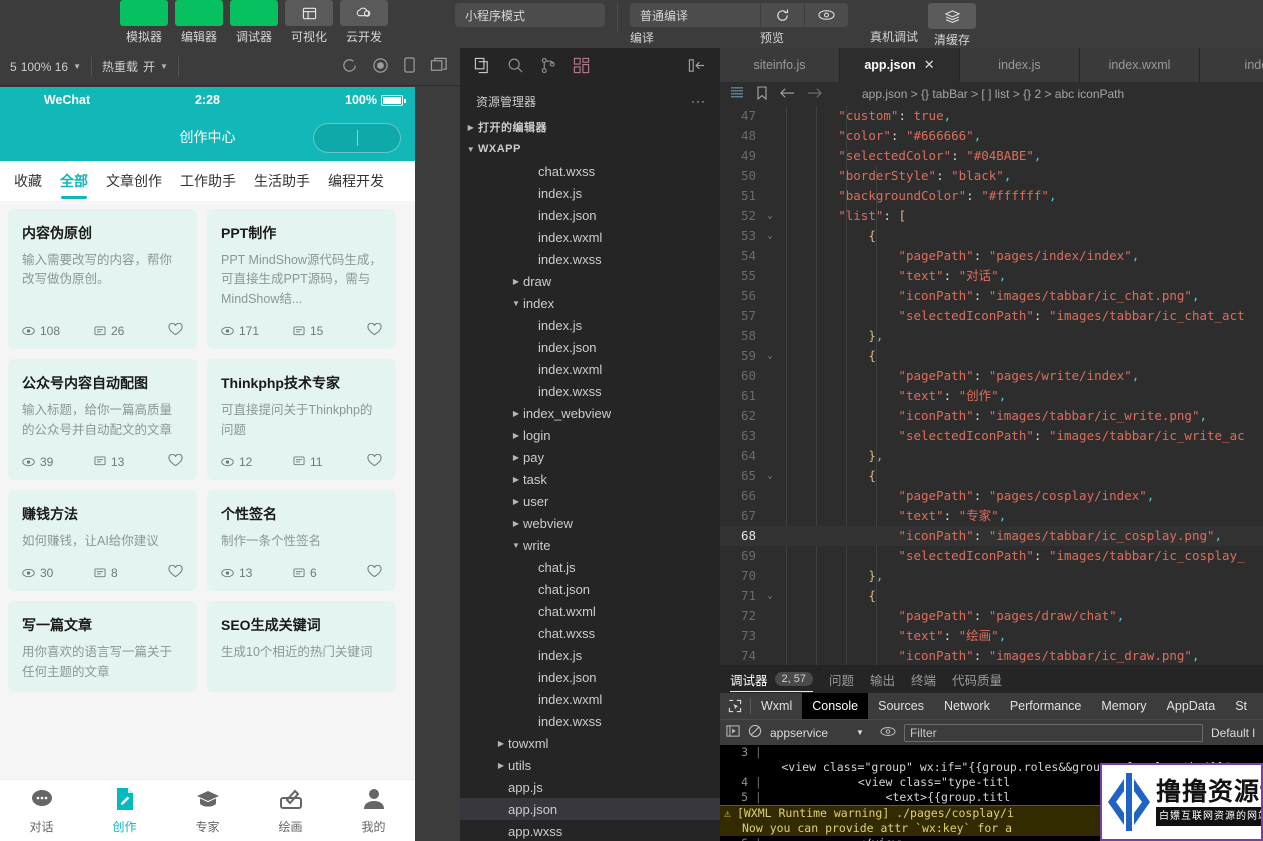 The width and height of the screenshot is (1263, 841). What do you see at coordinates (590, 589) in the screenshot?
I see `file-tree-item: chat.json` at bounding box center [590, 589].